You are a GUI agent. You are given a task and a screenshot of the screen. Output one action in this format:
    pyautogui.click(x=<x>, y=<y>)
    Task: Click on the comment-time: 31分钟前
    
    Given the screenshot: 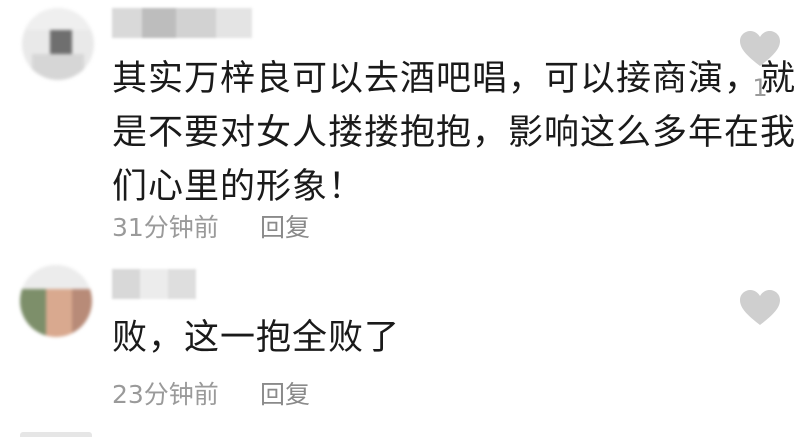 What is the action you would take?
    pyautogui.click(x=165, y=227)
    